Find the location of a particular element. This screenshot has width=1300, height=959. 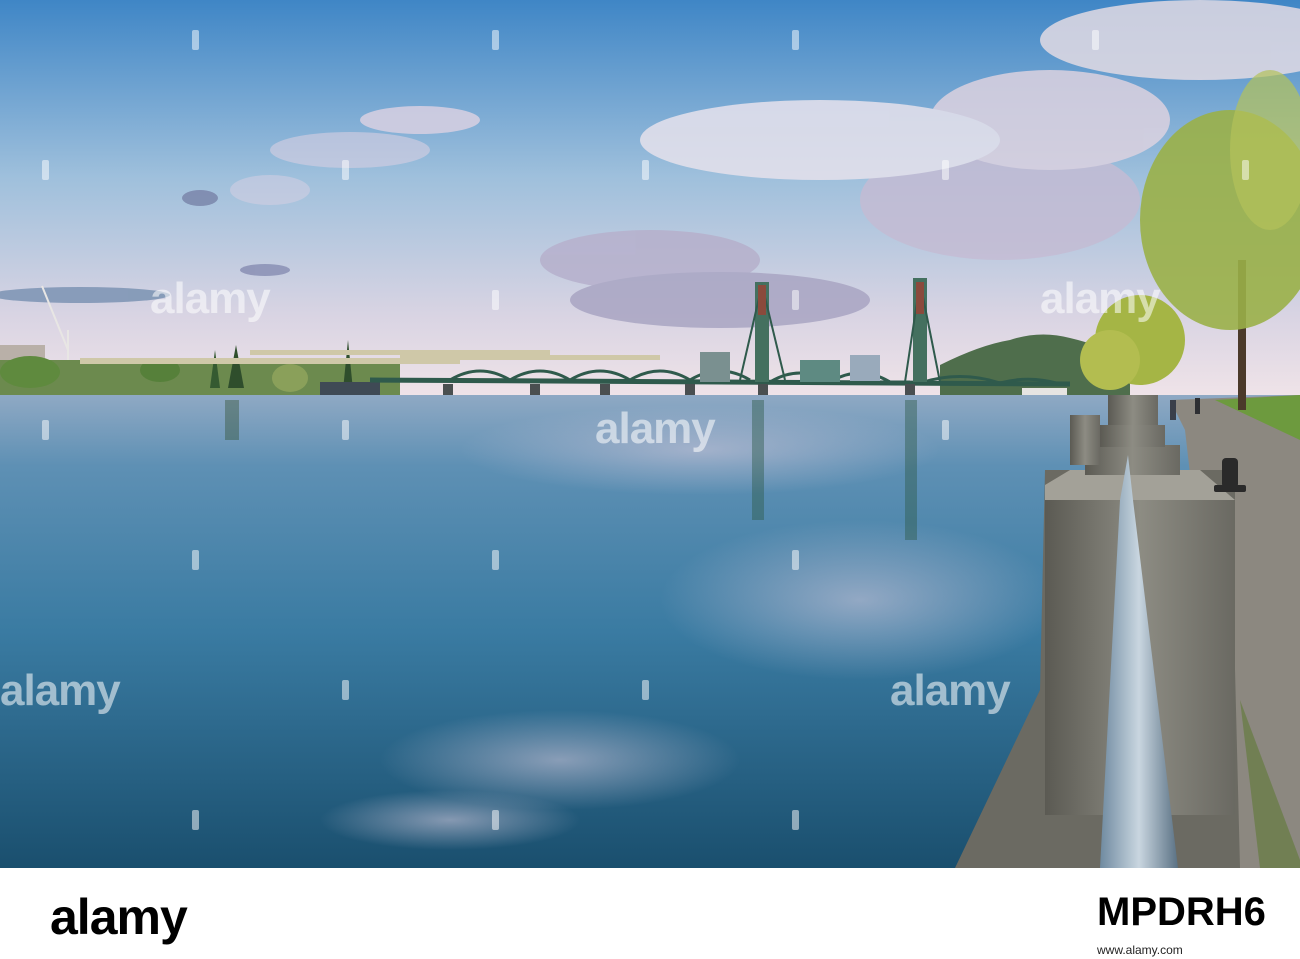

stock-footer-bar: alamy MPDRH6 www.alamy.com is located at coordinates (650, 913).